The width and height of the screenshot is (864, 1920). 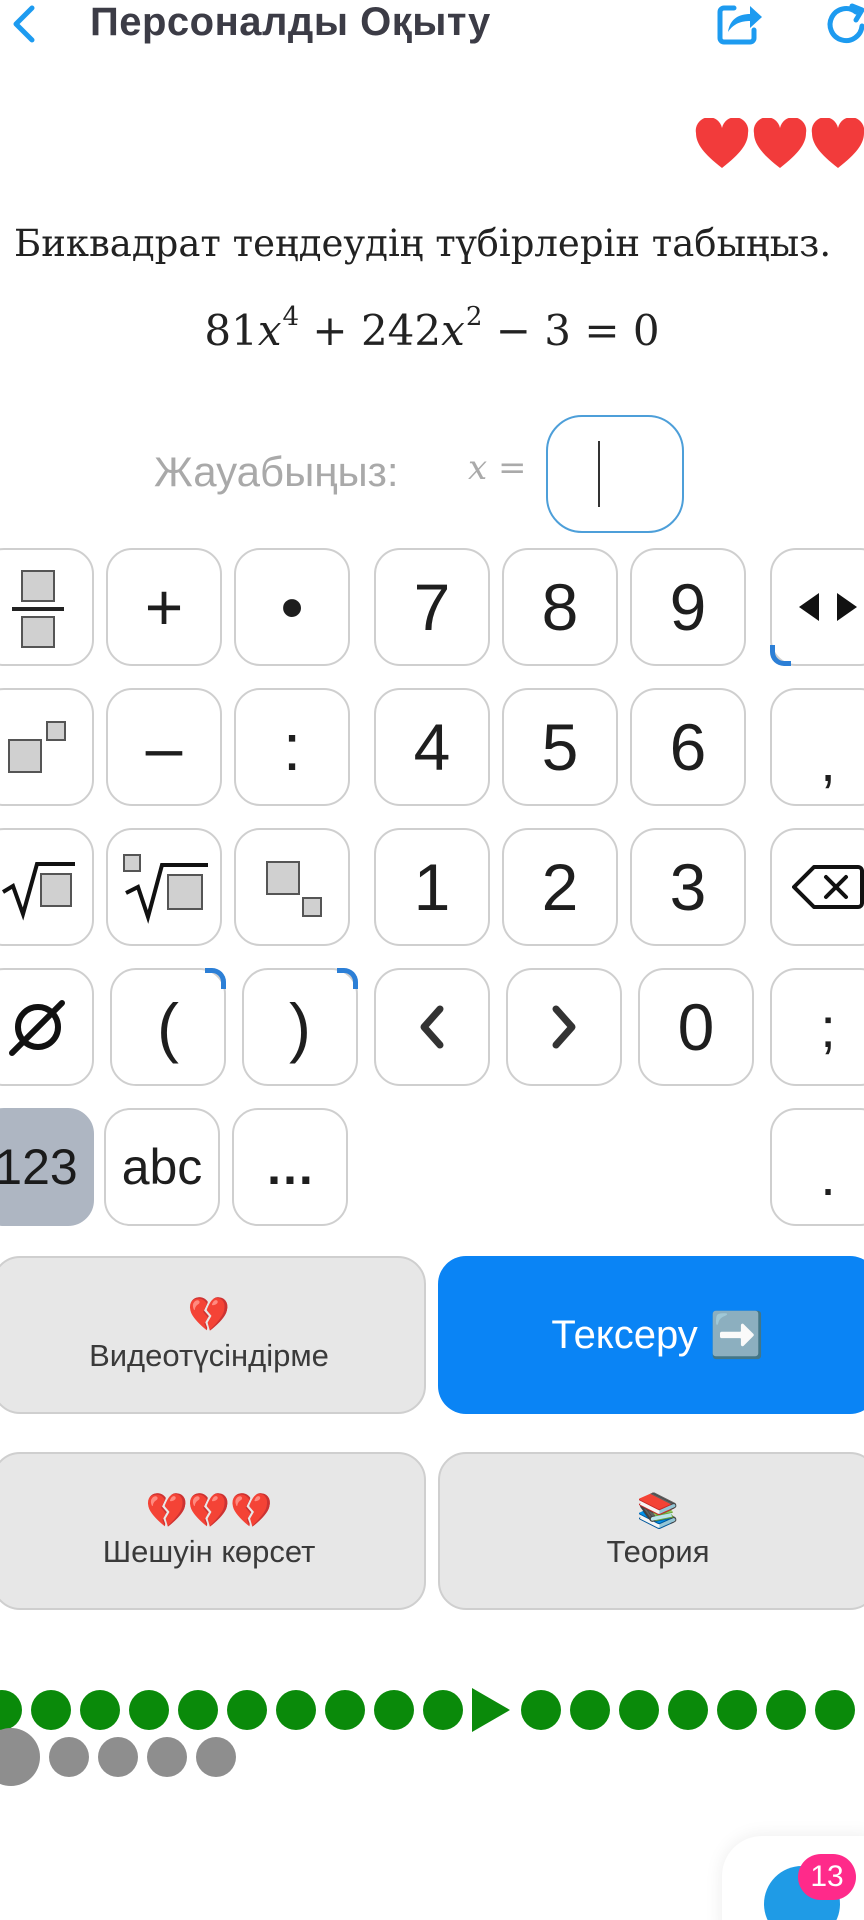 What do you see at coordinates (38, 609) in the screenshot?
I see `fraction-icon` at bounding box center [38, 609].